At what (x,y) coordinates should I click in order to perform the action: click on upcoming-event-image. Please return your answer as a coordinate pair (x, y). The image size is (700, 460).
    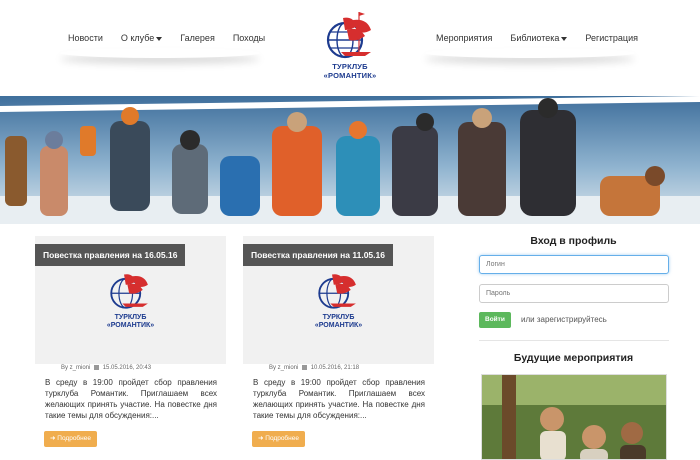
    Looking at the image, I should click on (574, 417).